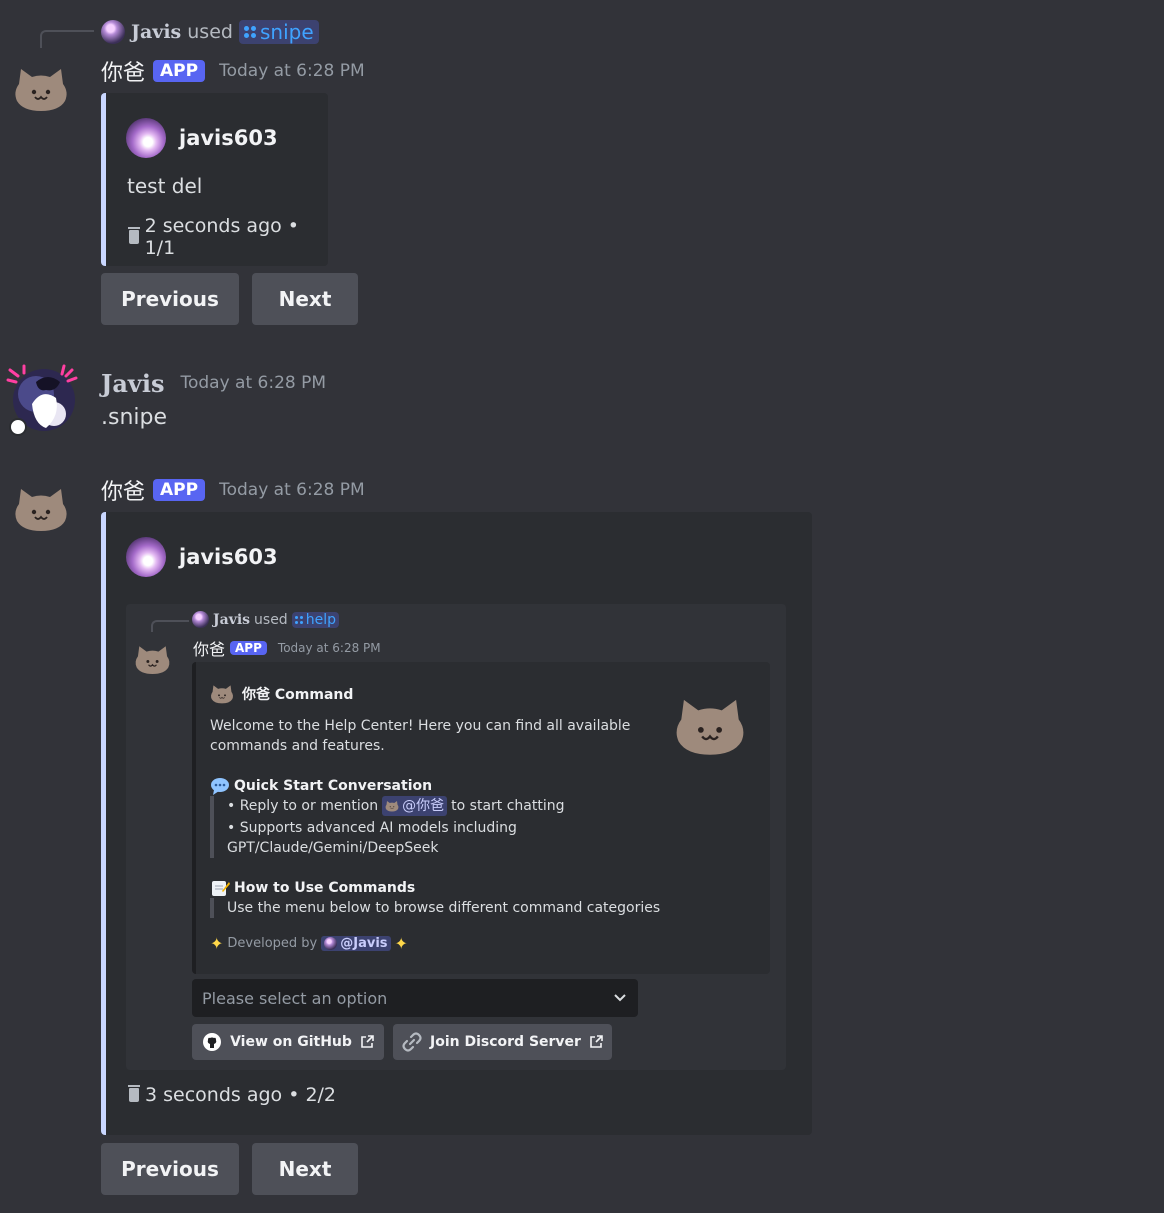 This screenshot has height=1213, width=1164. What do you see at coordinates (221, 237) in the screenshot?
I see `embed-footer-text: 2 seconds ago • 1/1` at bounding box center [221, 237].